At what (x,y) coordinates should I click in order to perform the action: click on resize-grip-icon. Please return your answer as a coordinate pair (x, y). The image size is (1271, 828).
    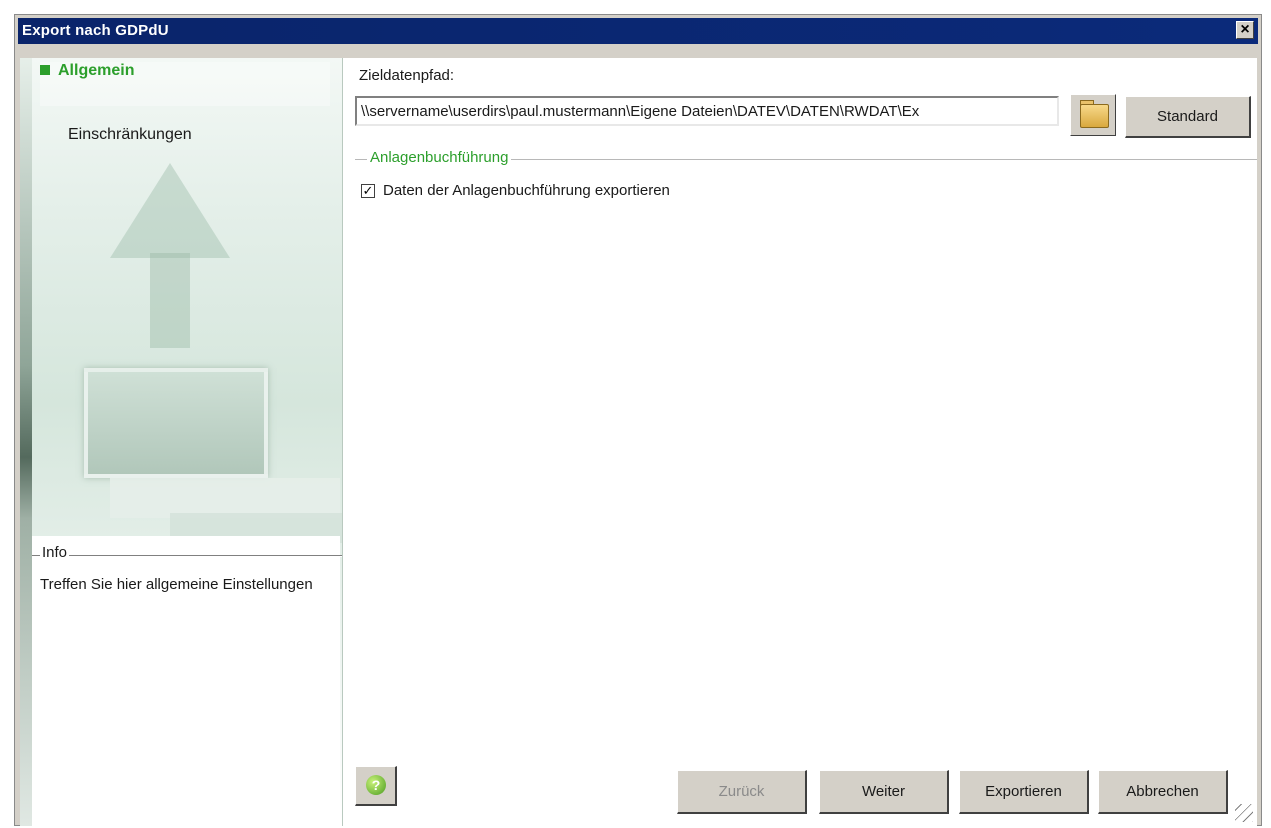
    Looking at the image, I should click on (1244, 813).